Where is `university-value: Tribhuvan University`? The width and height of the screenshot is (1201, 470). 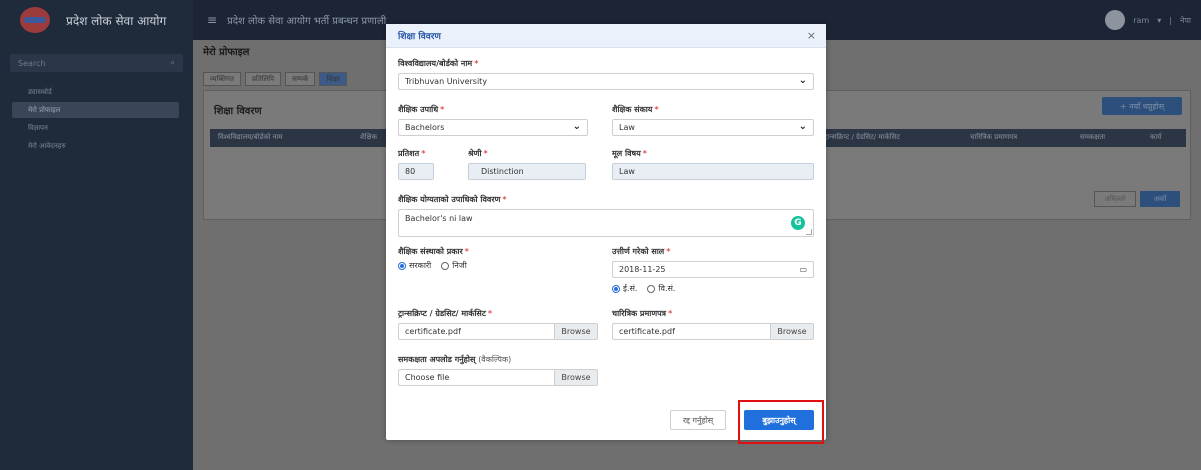
university-value: Tribhuvan University is located at coordinates (446, 81).